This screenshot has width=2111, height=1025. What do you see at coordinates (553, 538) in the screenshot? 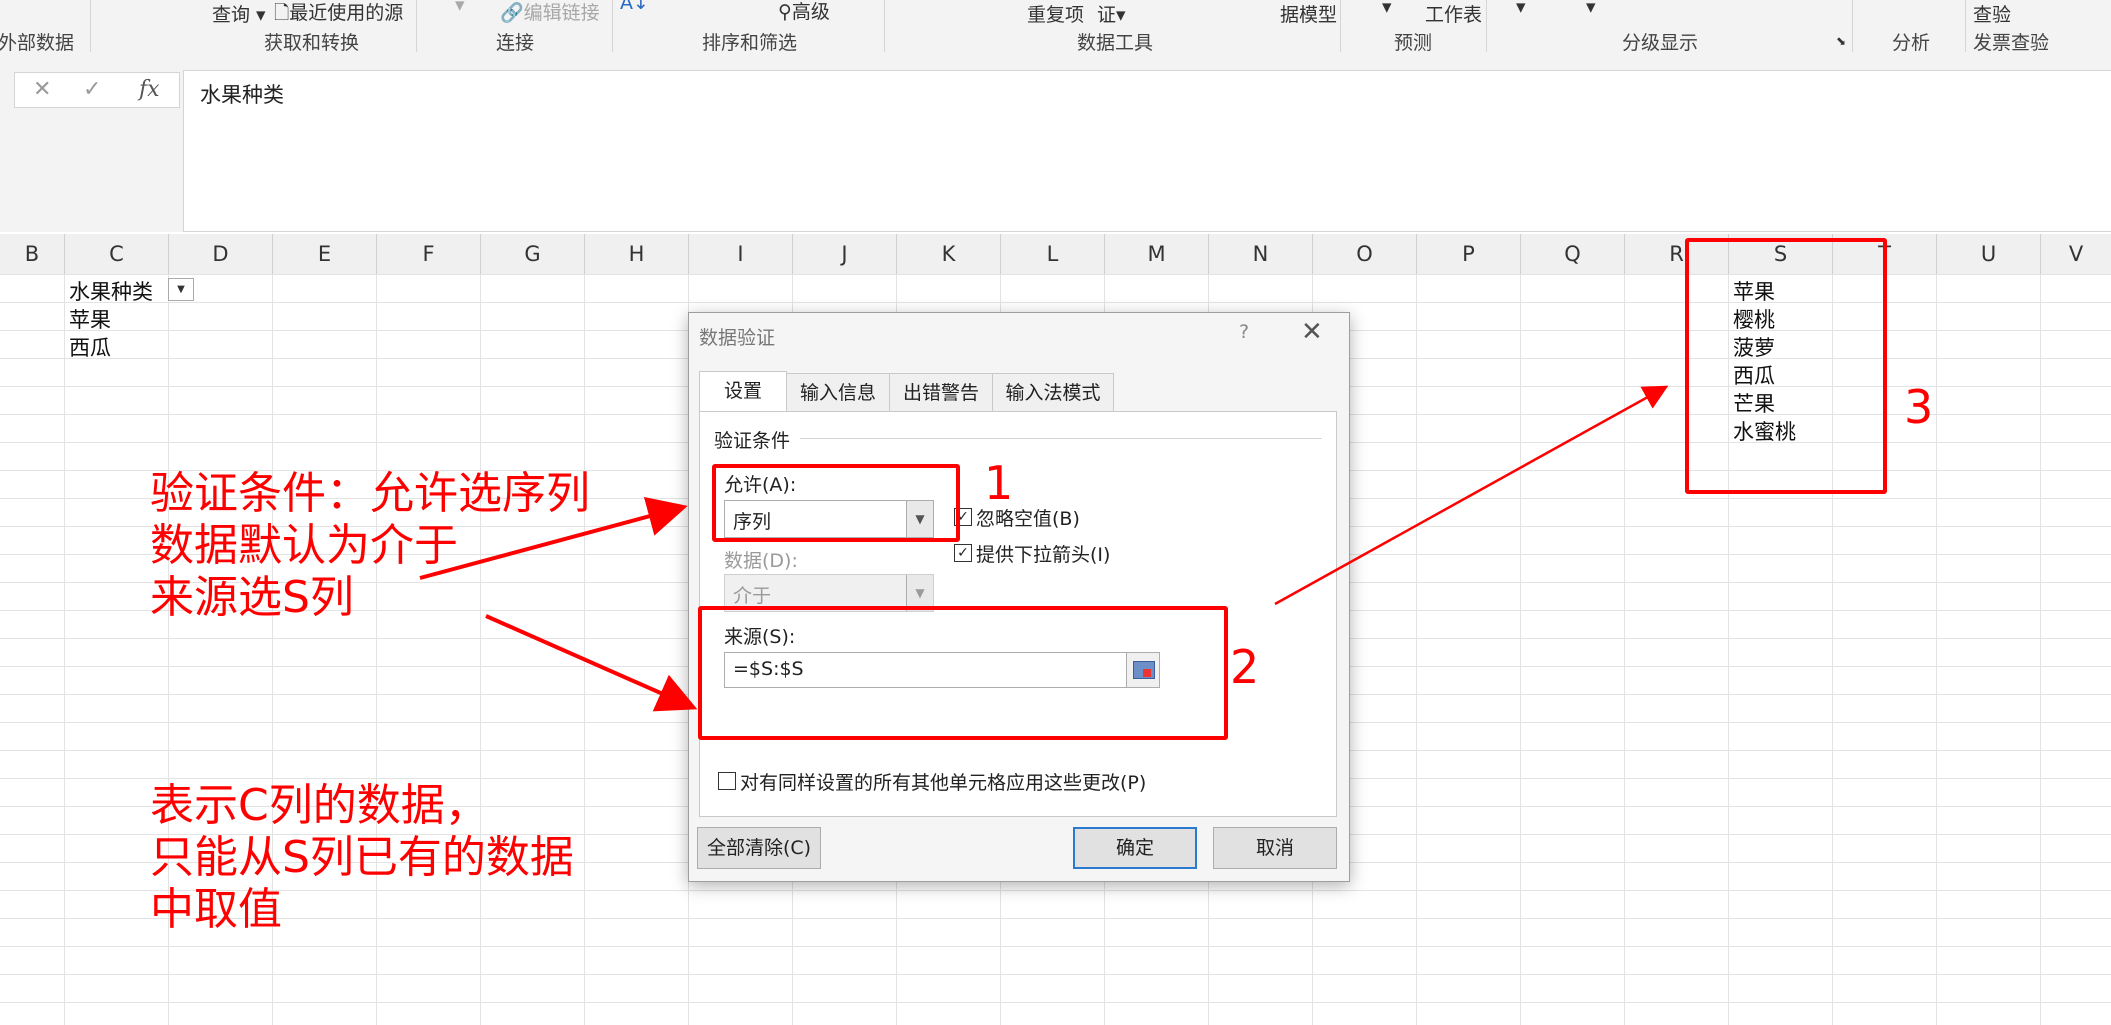
I see `arrow-to-allow` at bounding box center [553, 538].